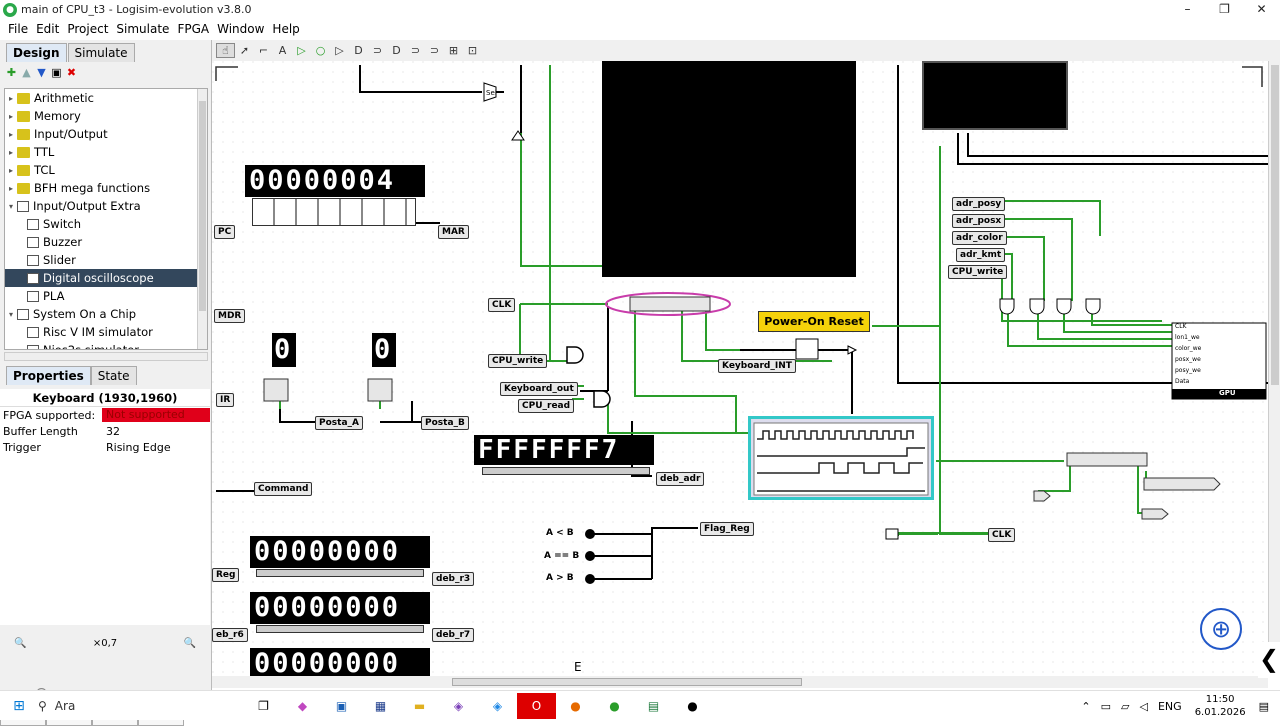  I want to click on pin-layout-icon: ⊞, so click(453, 50).